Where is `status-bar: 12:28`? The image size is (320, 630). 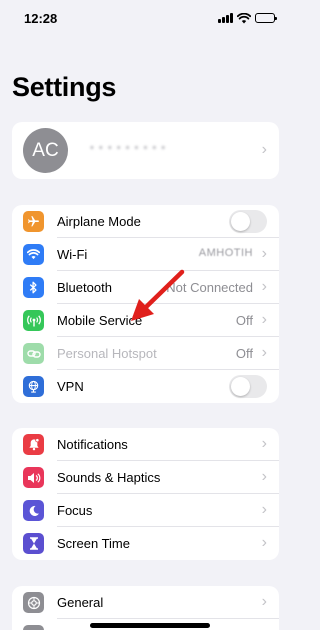 status-bar: 12:28 is located at coordinates (145, 20).